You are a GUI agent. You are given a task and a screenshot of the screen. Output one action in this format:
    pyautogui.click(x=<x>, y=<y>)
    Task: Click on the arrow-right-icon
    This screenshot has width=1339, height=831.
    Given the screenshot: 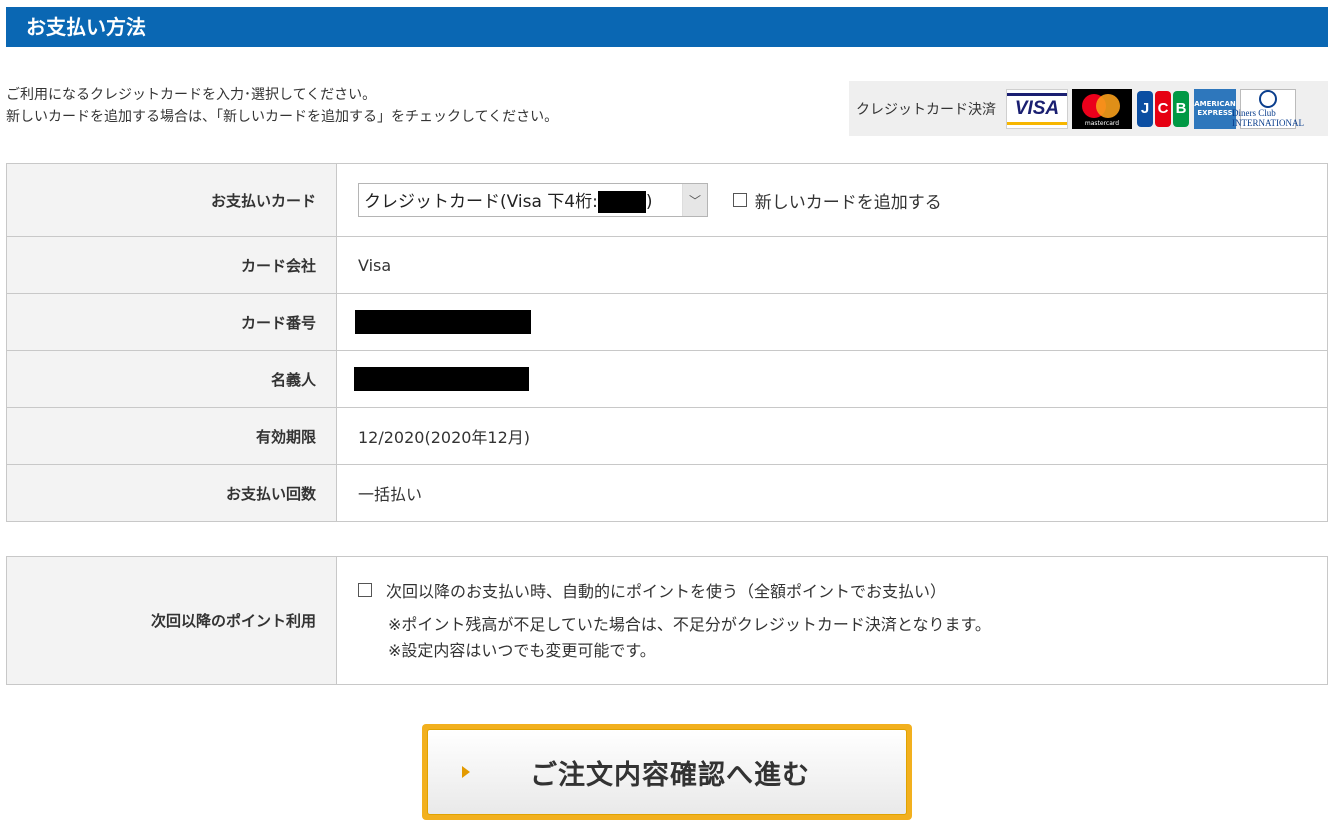 What is the action you would take?
    pyautogui.click(x=466, y=772)
    